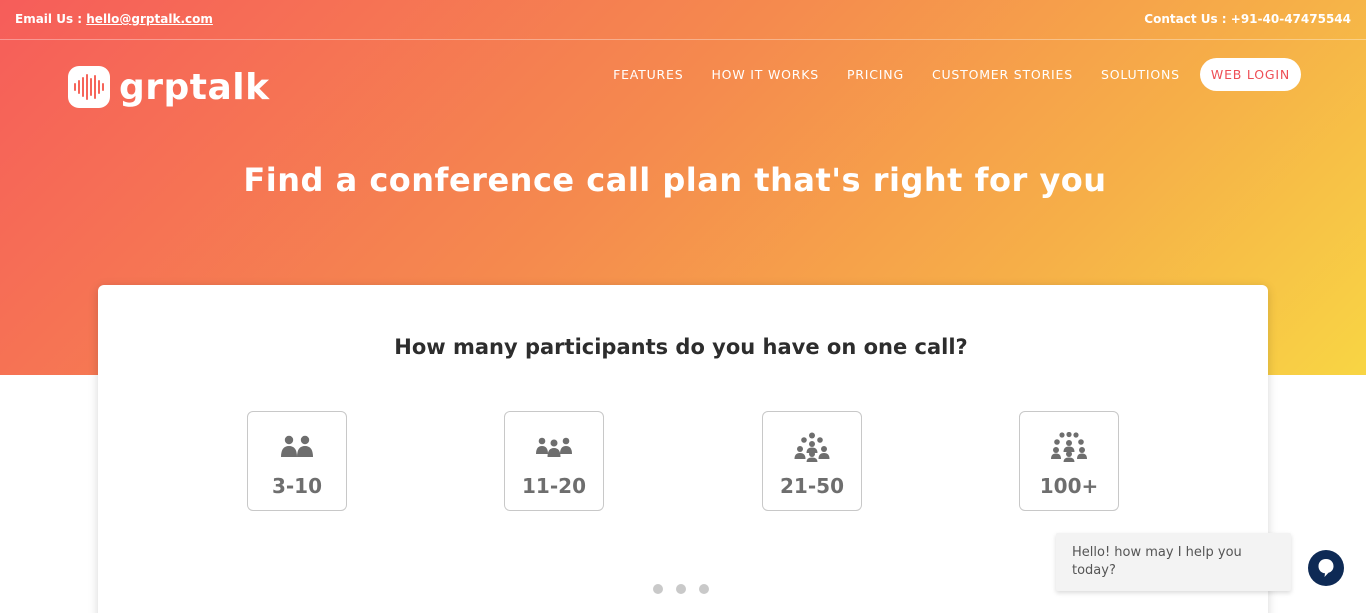 This screenshot has height=613, width=1366. I want to click on crowd-people-icon, so click(1069, 447).